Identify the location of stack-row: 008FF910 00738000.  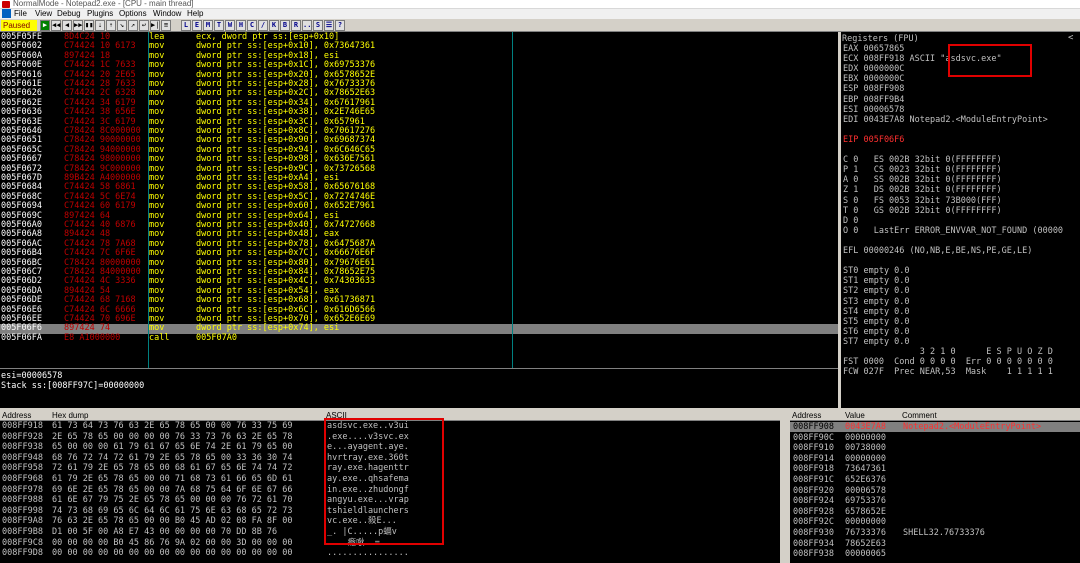
(935, 448).